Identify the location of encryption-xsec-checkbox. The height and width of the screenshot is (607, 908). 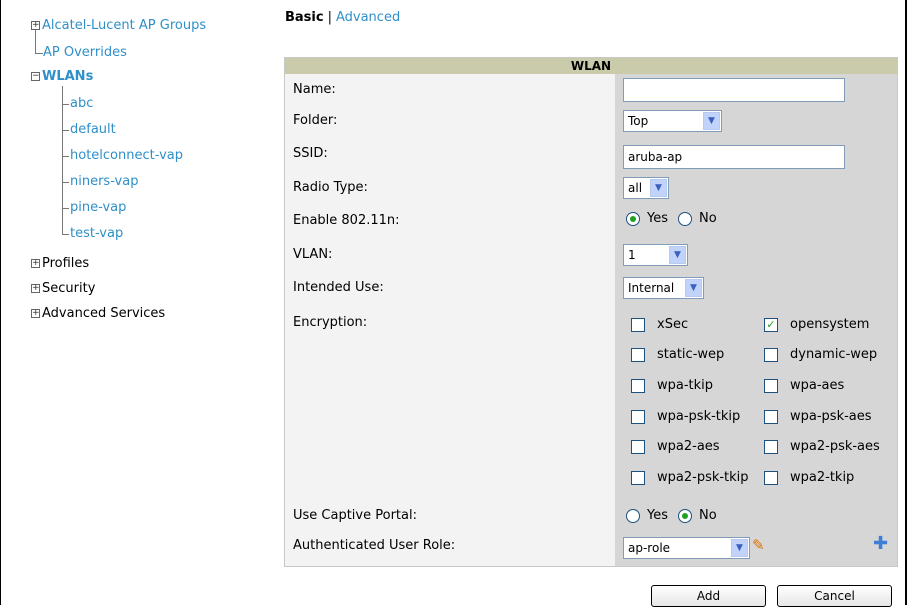
(638, 325).